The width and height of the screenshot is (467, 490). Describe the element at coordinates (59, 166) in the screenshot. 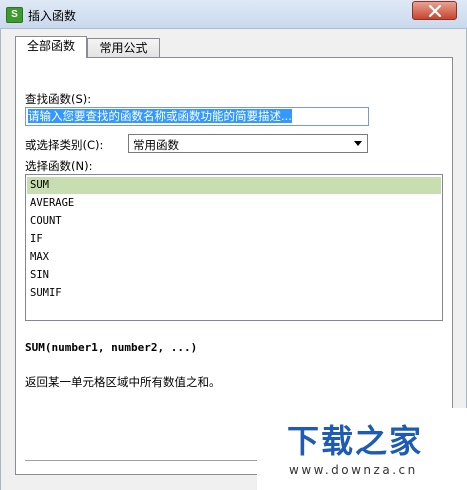

I see `function-list-label: 选择函数(N):` at that location.